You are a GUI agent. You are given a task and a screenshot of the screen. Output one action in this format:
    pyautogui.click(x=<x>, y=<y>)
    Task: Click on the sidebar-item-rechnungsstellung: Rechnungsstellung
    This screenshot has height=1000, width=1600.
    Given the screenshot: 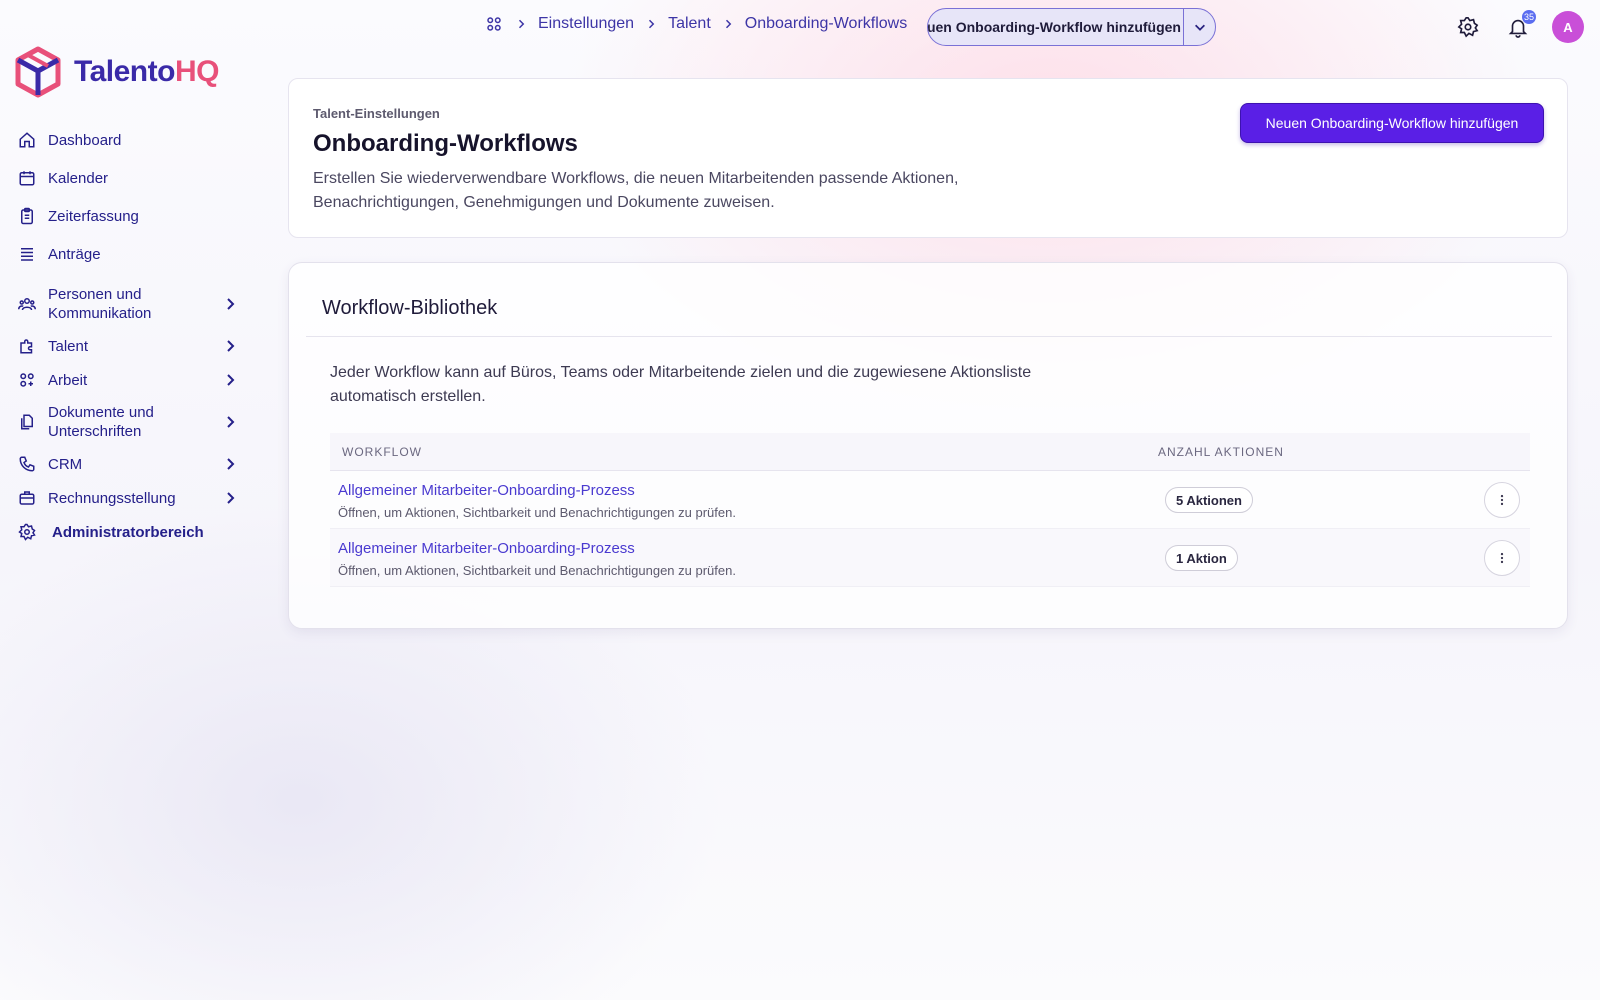 What is the action you would take?
    pyautogui.click(x=131, y=498)
    